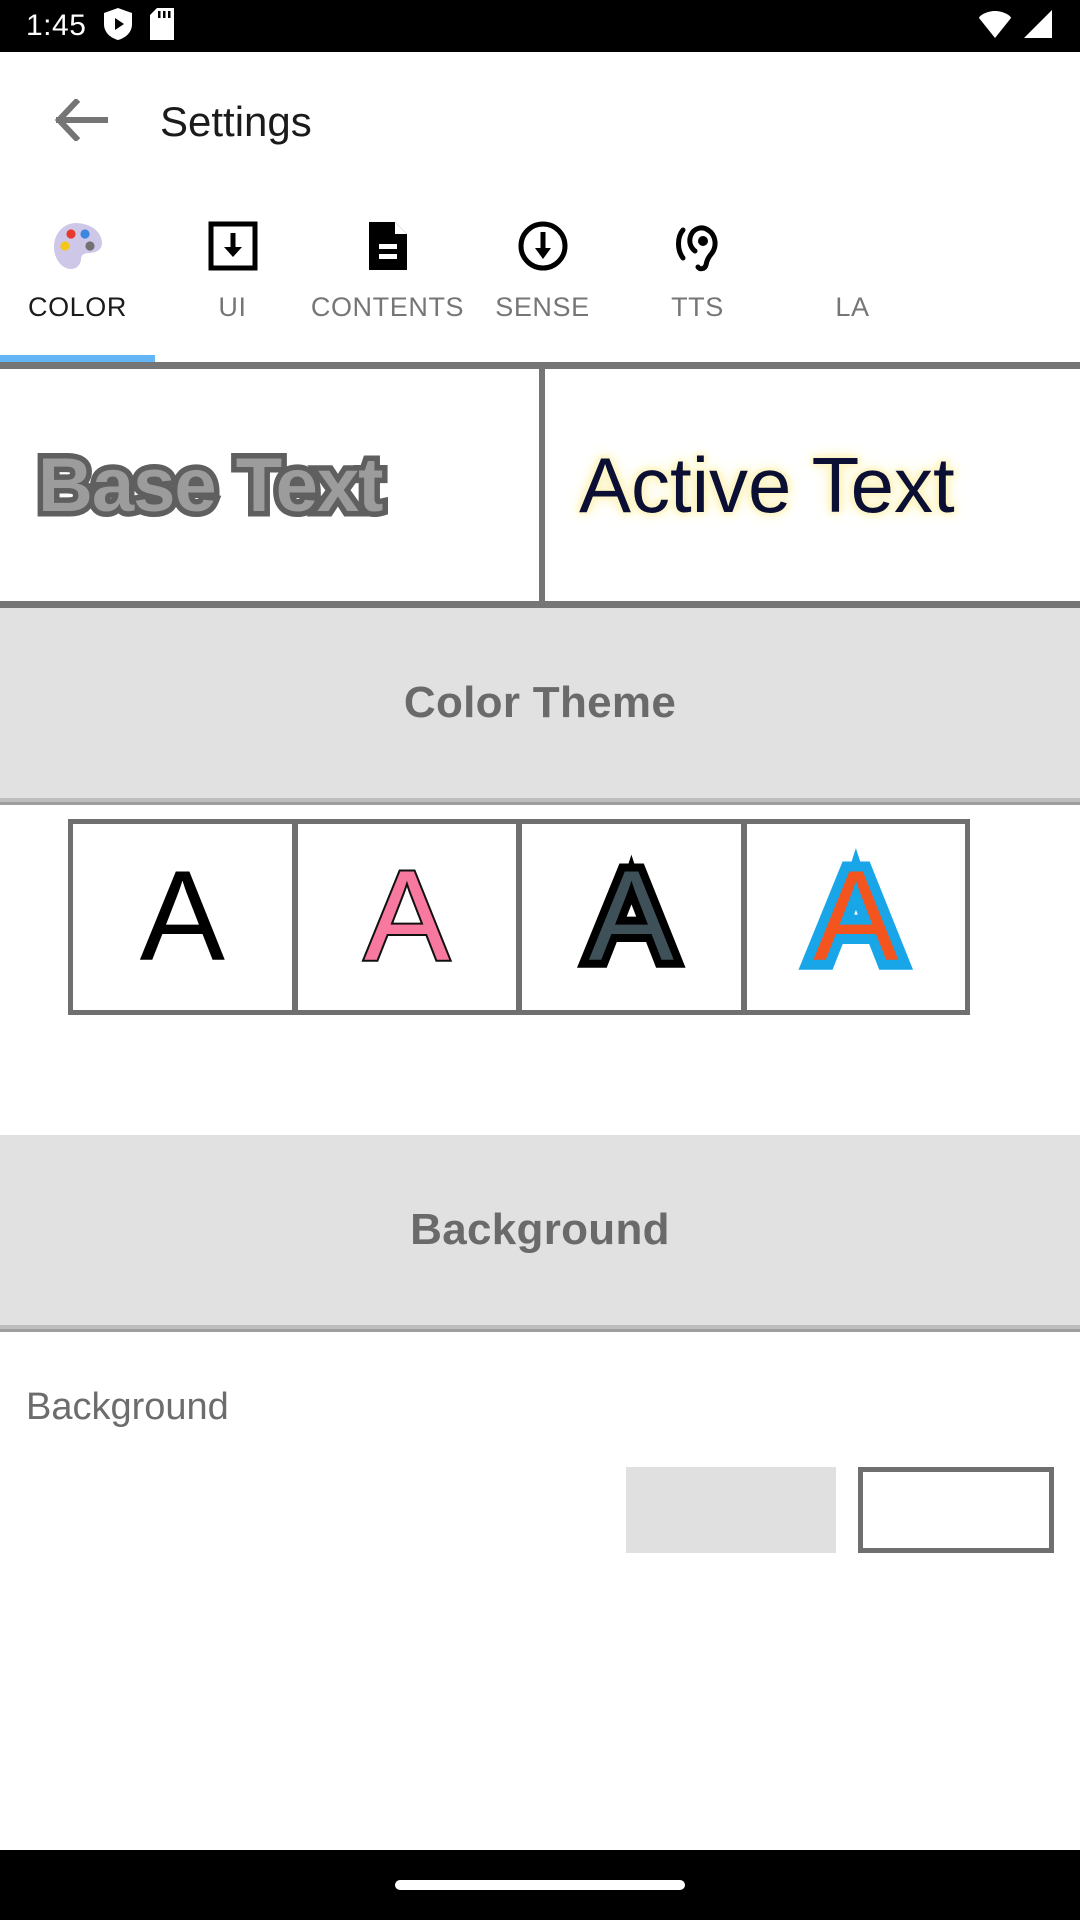 This screenshot has height=1920, width=1080. I want to click on wifi-icon, so click(995, 26).